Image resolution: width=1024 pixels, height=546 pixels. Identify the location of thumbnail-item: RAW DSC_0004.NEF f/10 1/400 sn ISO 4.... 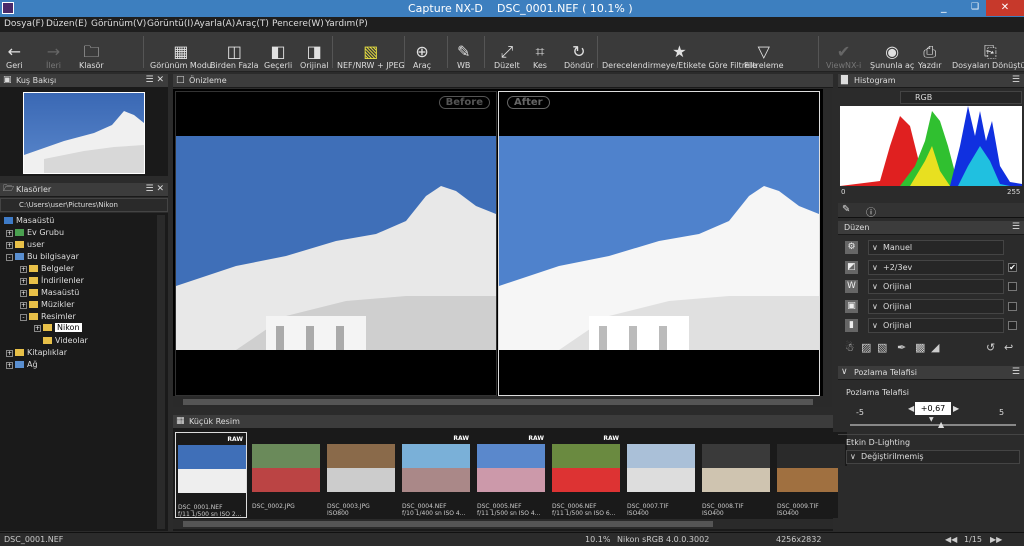
(436, 475).